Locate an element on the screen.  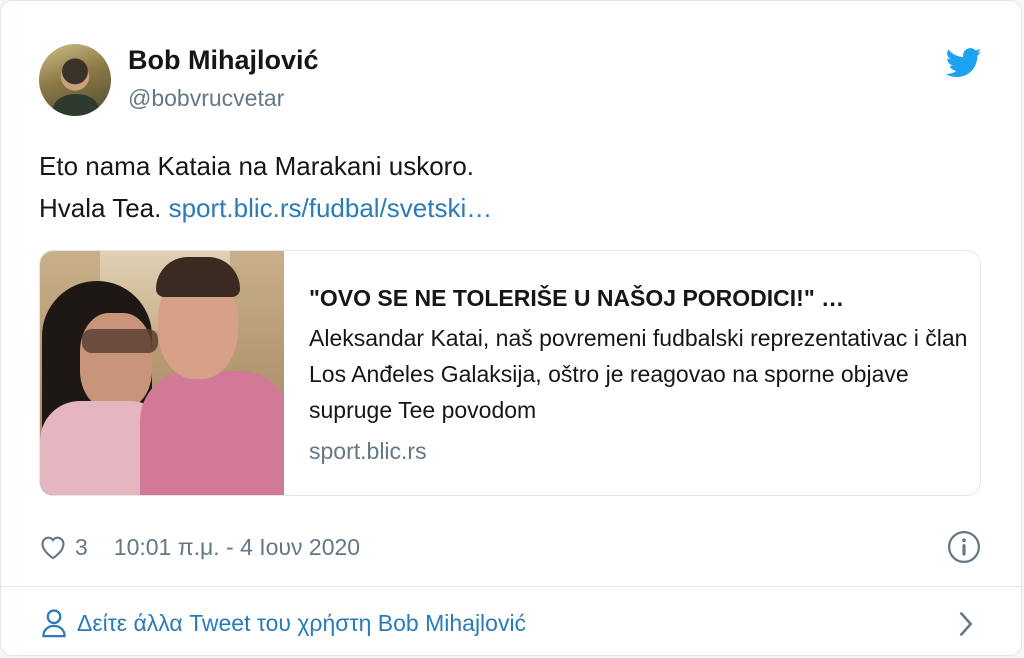
twitter-bird-icon is located at coordinates (964, 63).